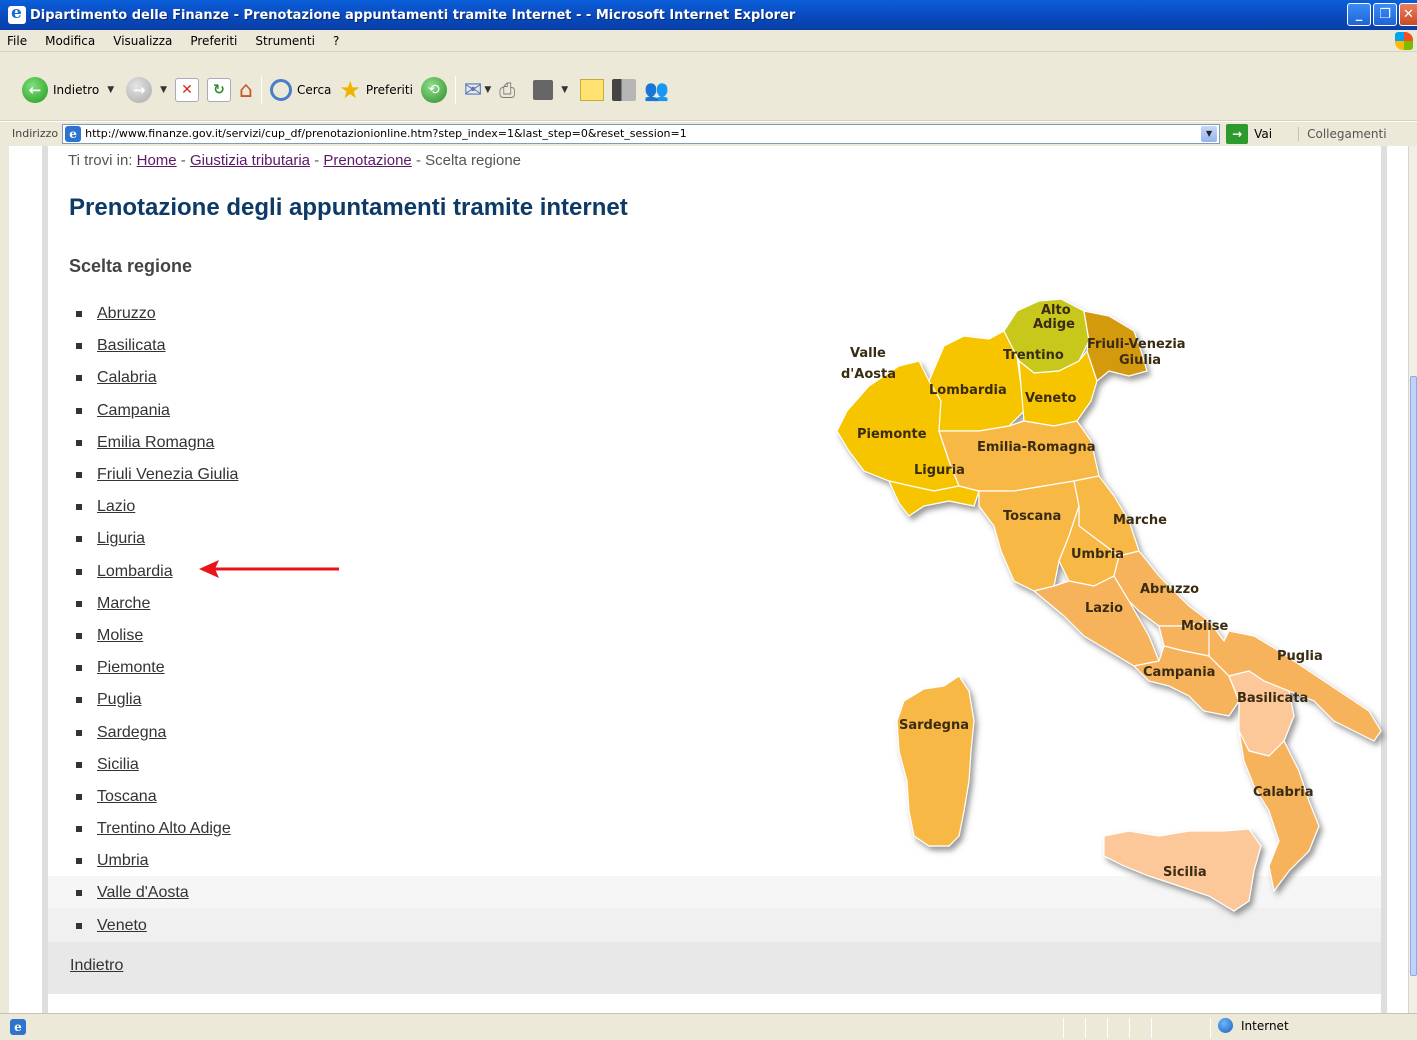 This screenshot has width=1417, height=1040. I want to click on list-item: Piemonte, so click(157, 668).